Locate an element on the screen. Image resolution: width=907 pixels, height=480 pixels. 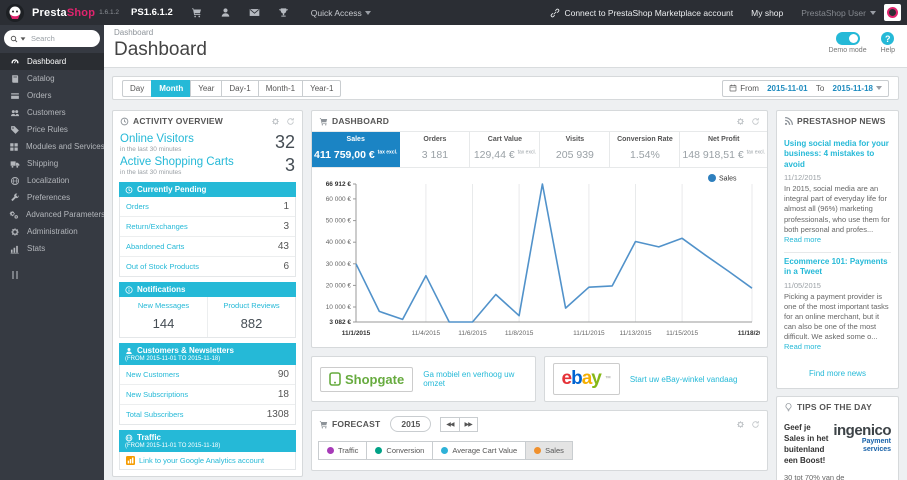
prestashop-logo-icon is located at coordinates (15, 12).